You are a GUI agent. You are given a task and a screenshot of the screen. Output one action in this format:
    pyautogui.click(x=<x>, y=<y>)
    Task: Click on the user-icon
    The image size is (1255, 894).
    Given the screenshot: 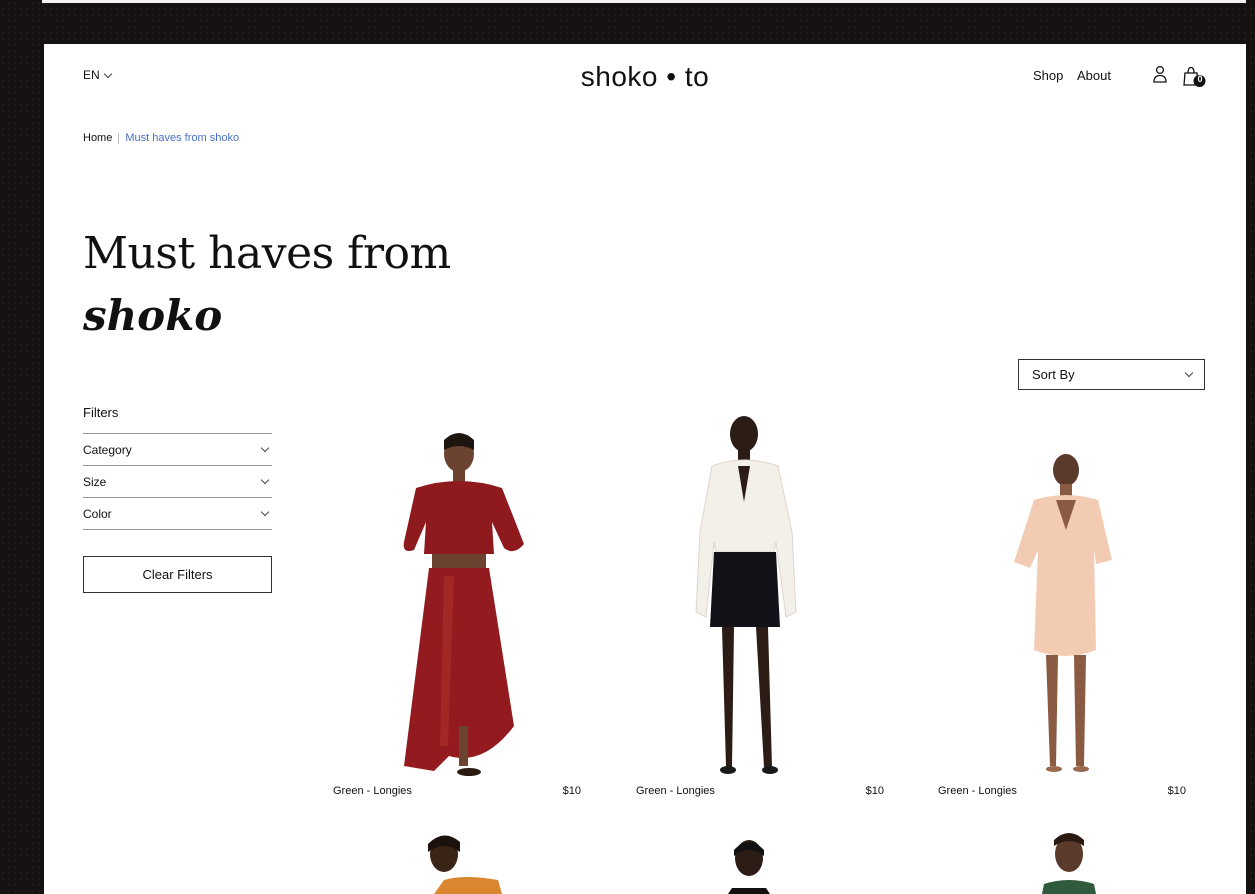 What is the action you would take?
    pyautogui.click(x=1160, y=75)
    